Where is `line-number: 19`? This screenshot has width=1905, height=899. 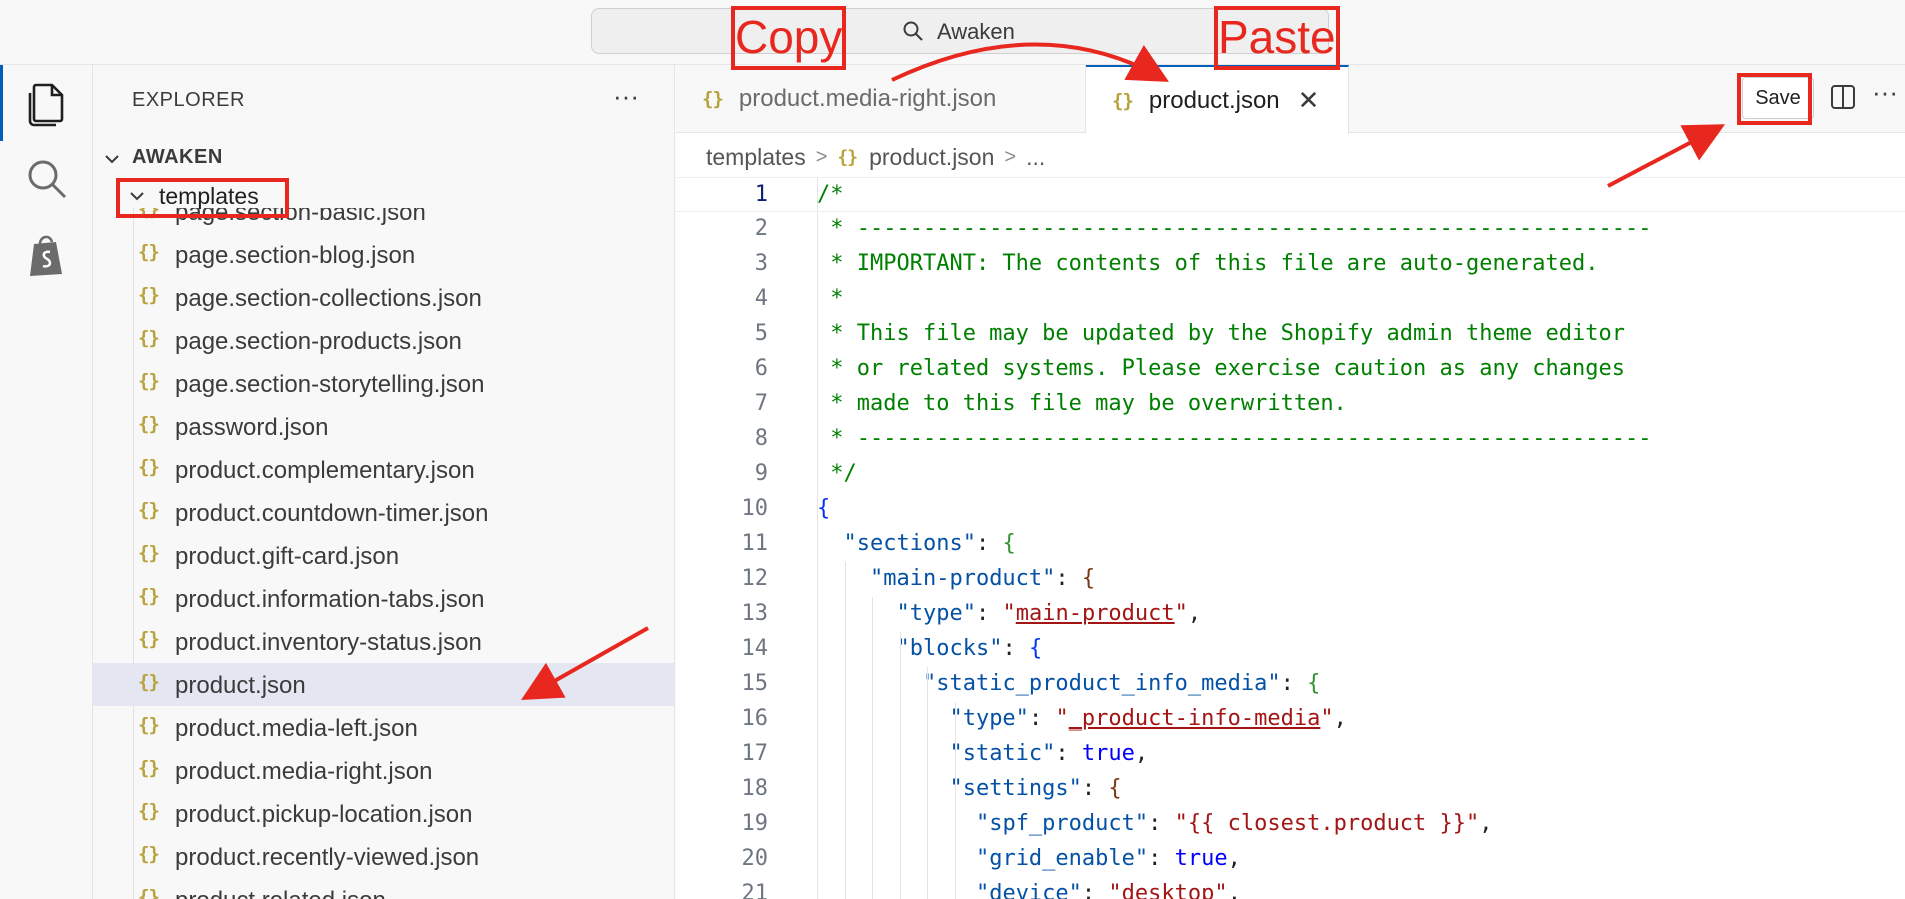
line-number: 19 is located at coordinates (755, 823).